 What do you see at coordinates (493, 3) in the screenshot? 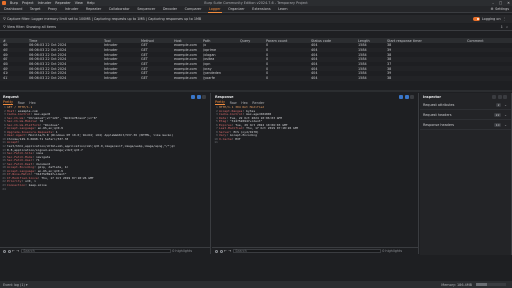
I see `minimize-button: –` at bounding box center [493, 3].